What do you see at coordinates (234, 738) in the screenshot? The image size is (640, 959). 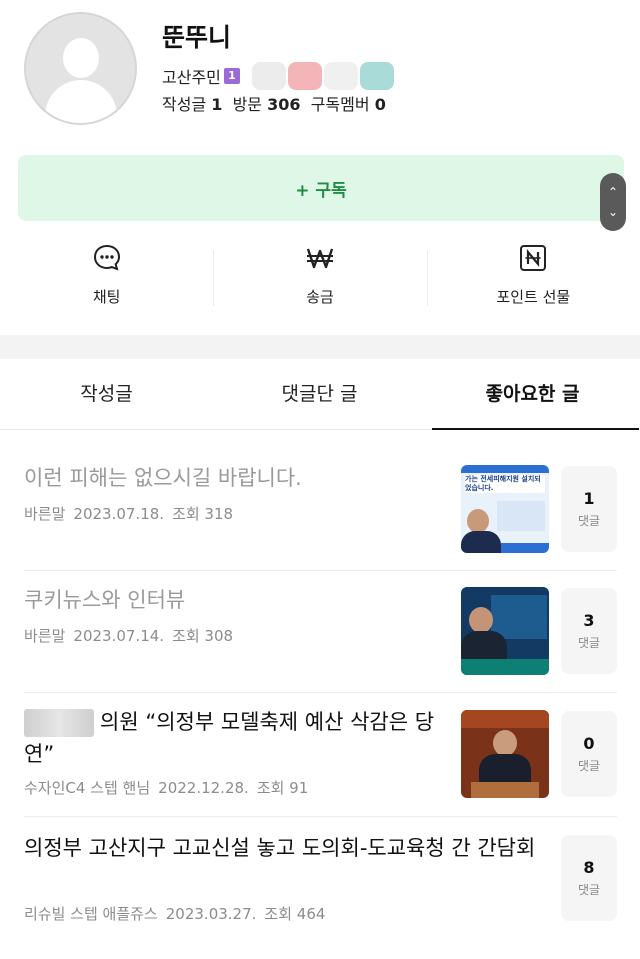 I see `post-title: 의원 “의정부 모델축제 예산 삭감은 당연”` at bounding box center [234, 738].